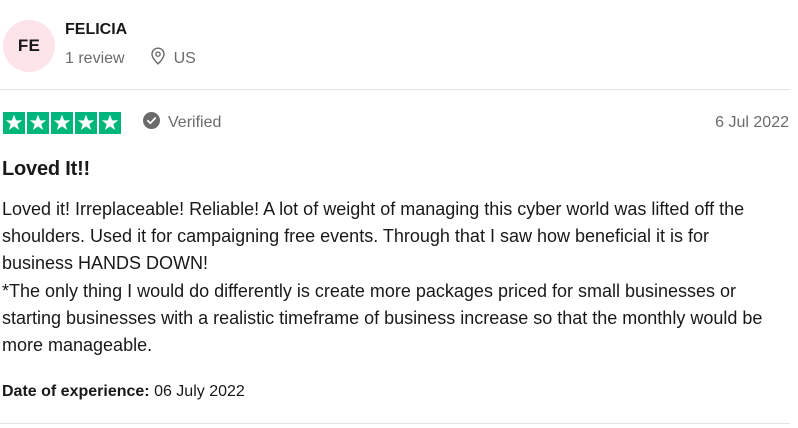 This screenshot has width=798, height=428. I want to click on reviewer-country: US, so click(184, 58).